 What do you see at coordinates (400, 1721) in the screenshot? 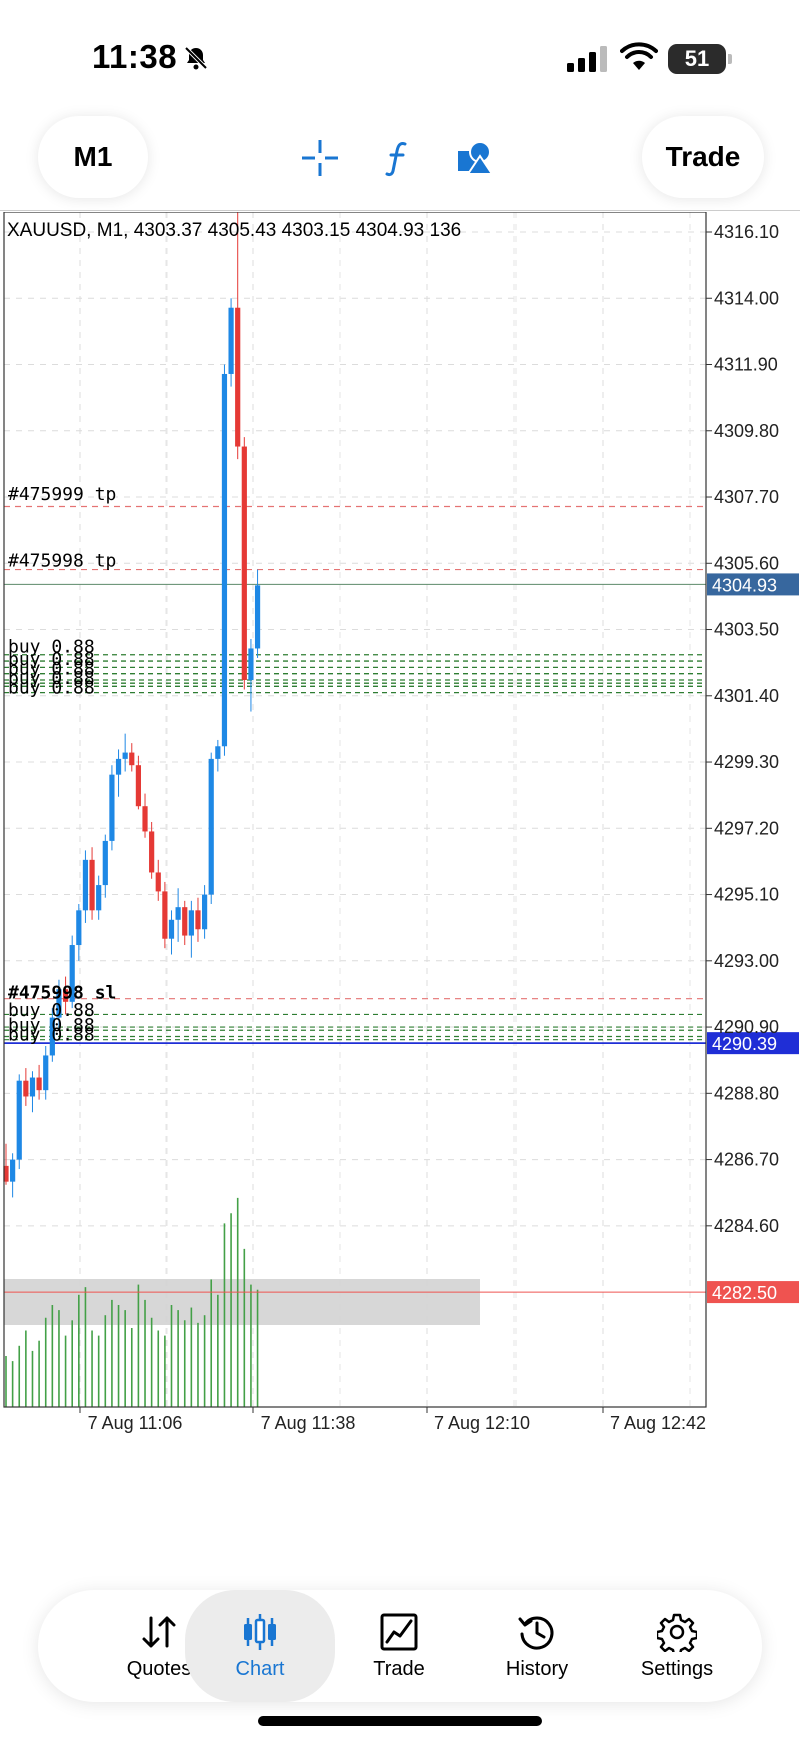
I see `home-indicator` at bounding box center [400, 1721].